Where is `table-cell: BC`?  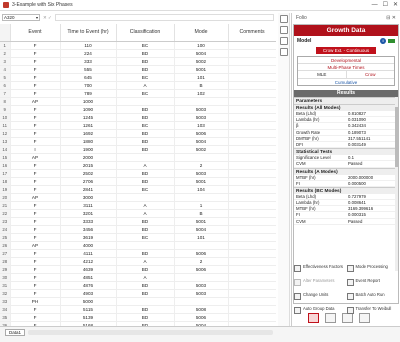
table-cell: BC is located at coordinates (145, 93).